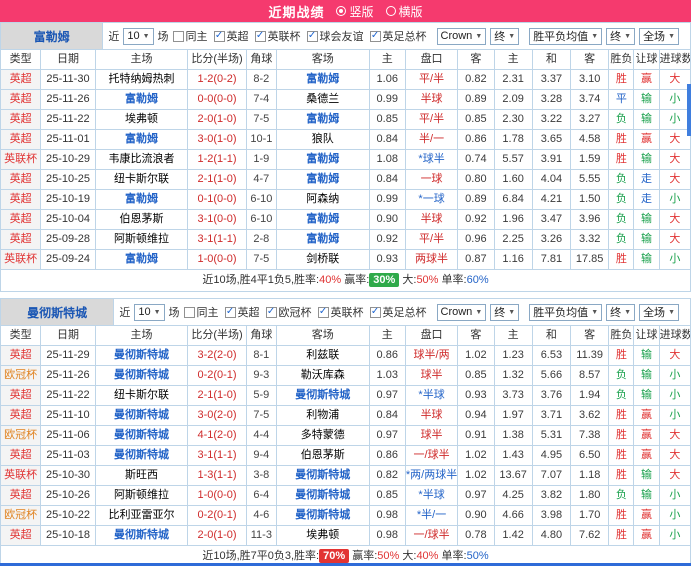 This screenshot has width=691, height=566. What do you see at coordinates (646, 199) in the screenshot?
I see `result-handicap: 走` at bounding box center [646, 199].